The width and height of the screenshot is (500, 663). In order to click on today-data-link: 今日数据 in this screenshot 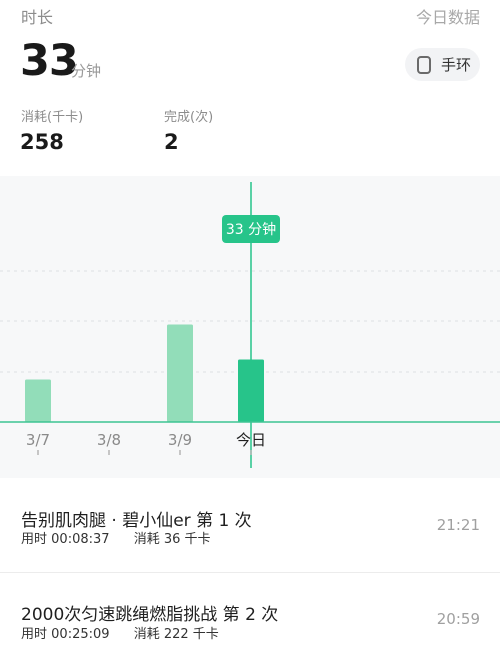, I will do `click(448, 16)`.